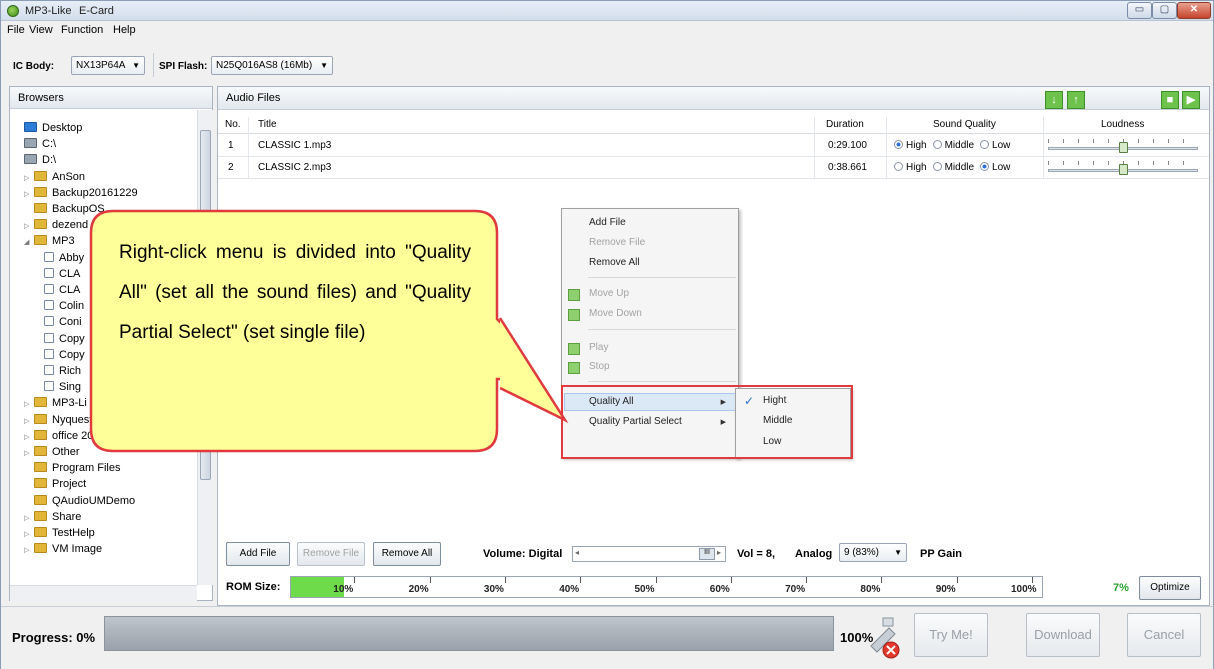  I want to click on tree-item: Abby, so click(59, 258).